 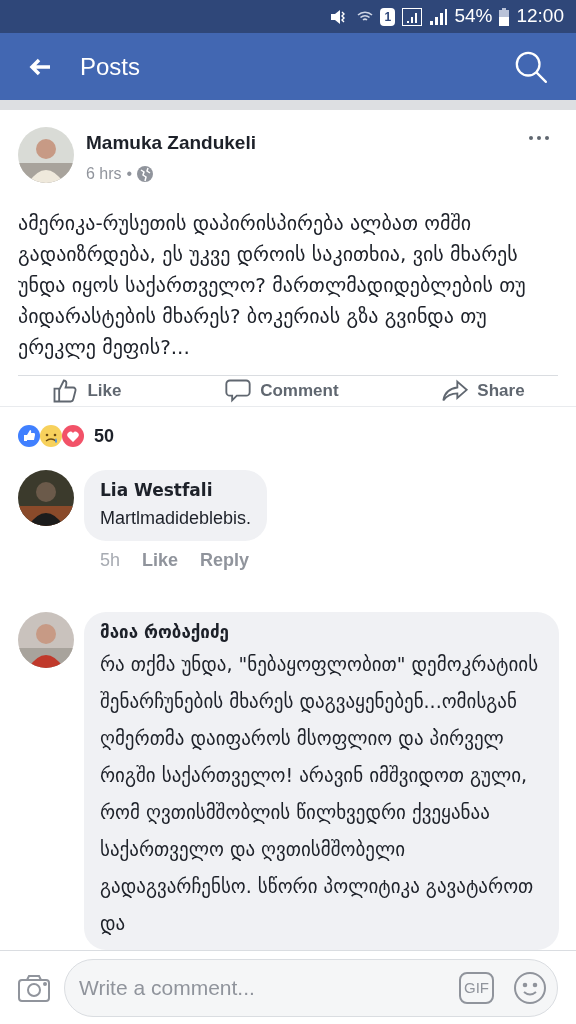 I want to click on signal-bars-icon, so click(x=438, y=16).